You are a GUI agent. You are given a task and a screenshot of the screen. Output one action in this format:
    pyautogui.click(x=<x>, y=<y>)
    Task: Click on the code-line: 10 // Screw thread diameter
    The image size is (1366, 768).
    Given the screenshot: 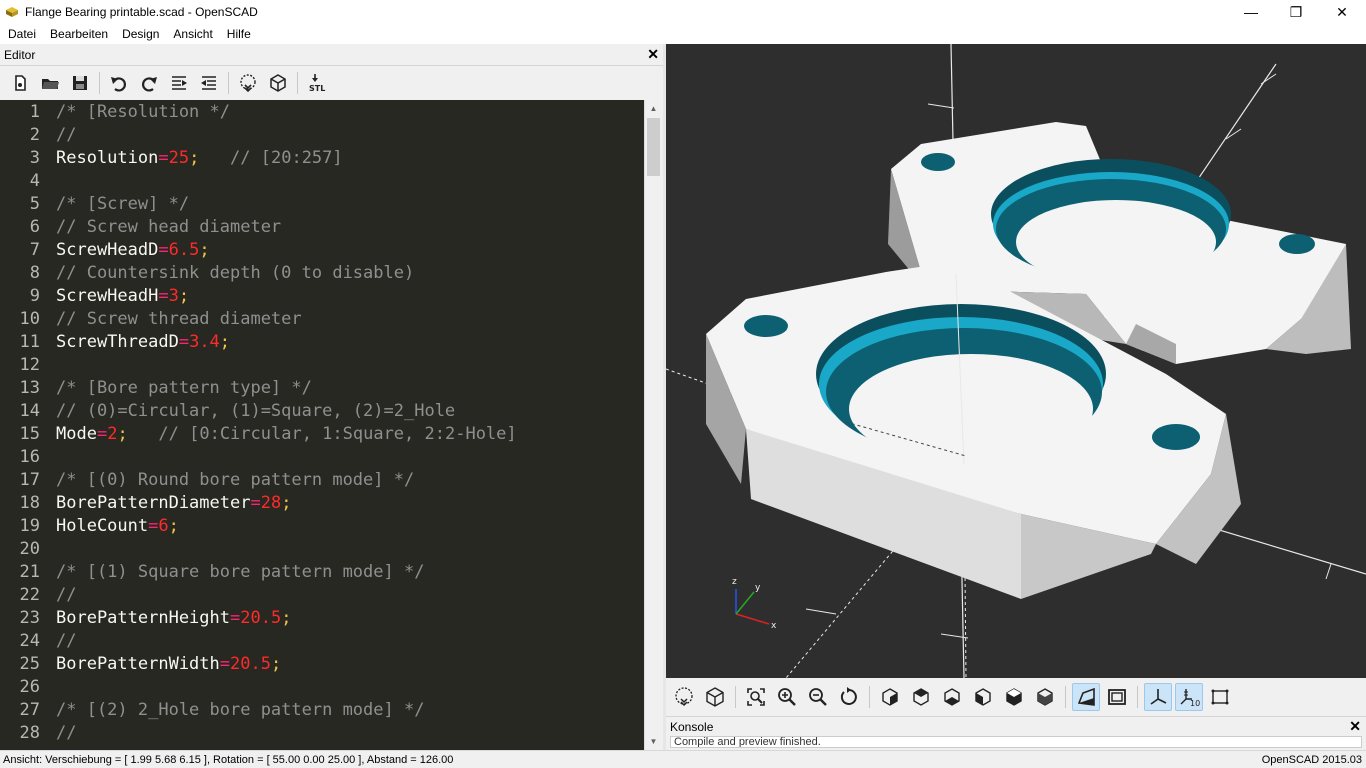 What is the action you would take?
    pyautogui.click(x=322, y=318)
    